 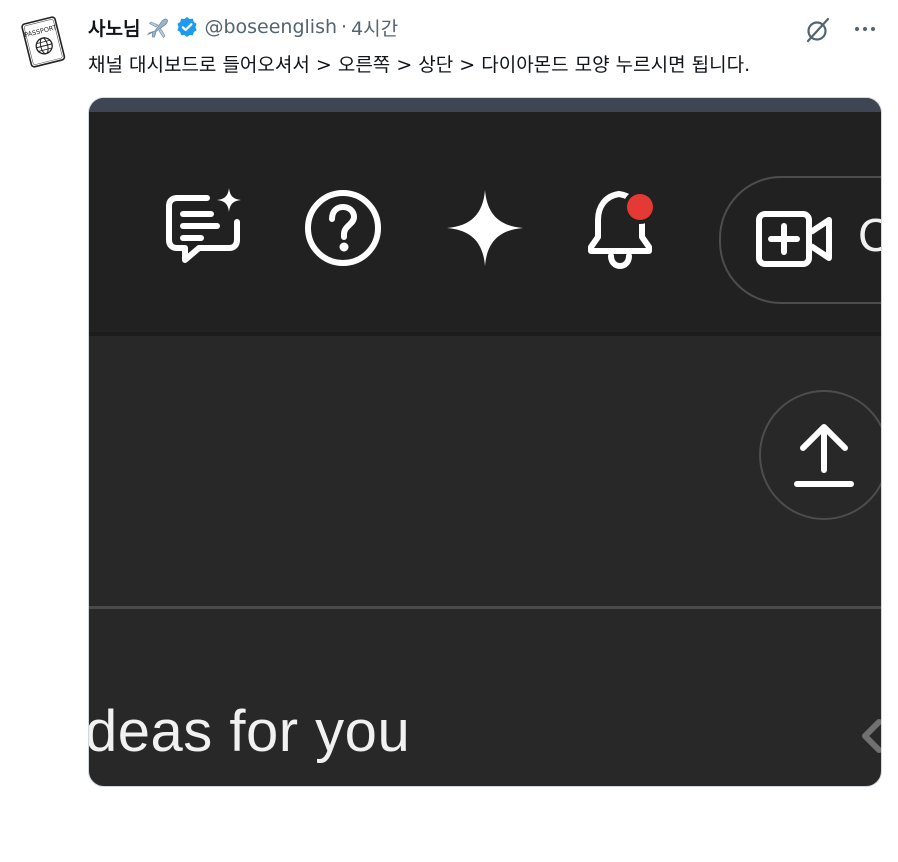 What do you see at coordinates (485, 105) in the screenshot?
I see `top-band` at bounding box center [485, 105].